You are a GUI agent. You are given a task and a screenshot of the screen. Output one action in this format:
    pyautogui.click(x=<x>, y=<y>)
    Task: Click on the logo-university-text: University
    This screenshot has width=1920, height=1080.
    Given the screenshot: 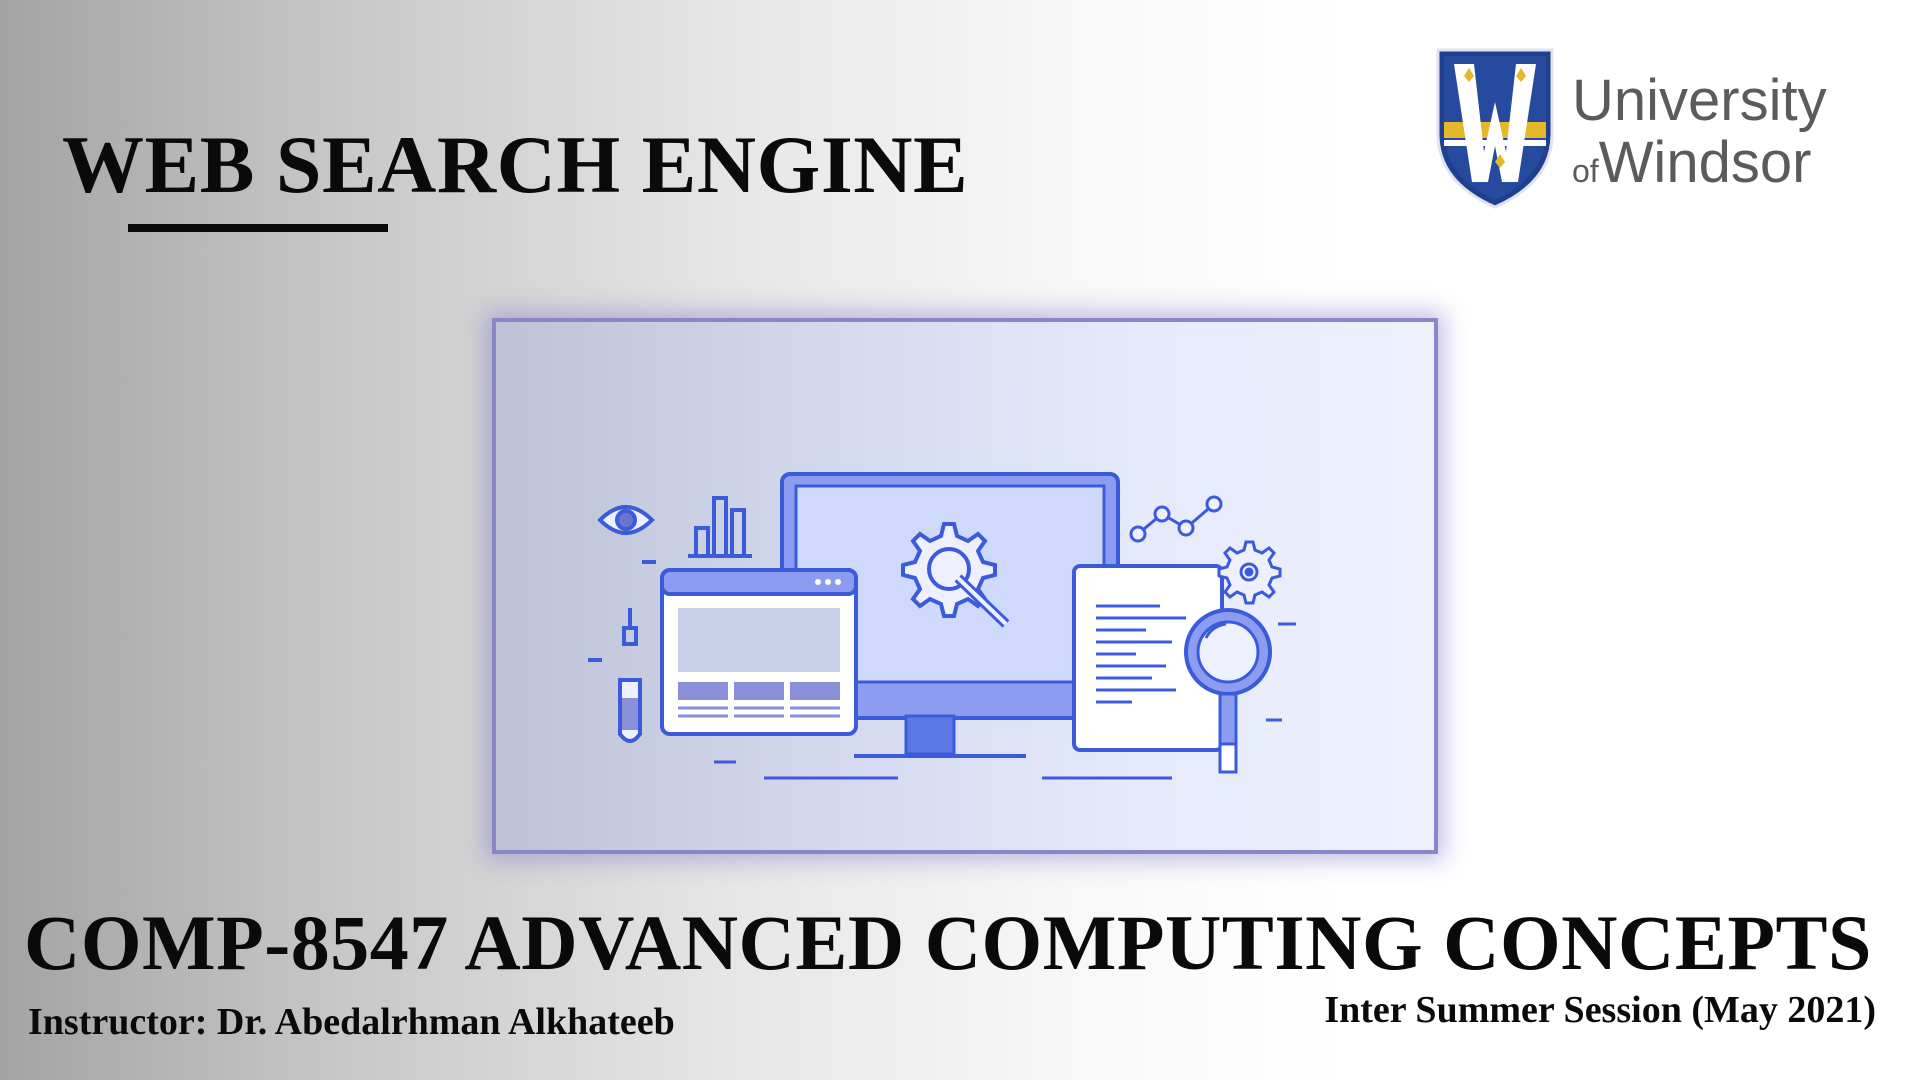 What is the action you would take?
    pyautogui.click(x=1699, y=100)
    